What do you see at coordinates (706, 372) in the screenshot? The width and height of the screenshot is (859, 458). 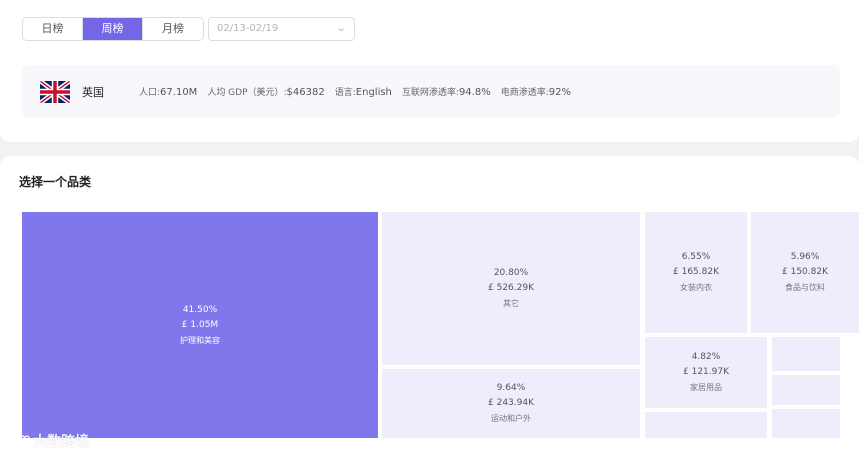 I see `treemap-cell-home-goods: 4.82% £ 121.97K 家居用品` at bounding box center [706, 372].